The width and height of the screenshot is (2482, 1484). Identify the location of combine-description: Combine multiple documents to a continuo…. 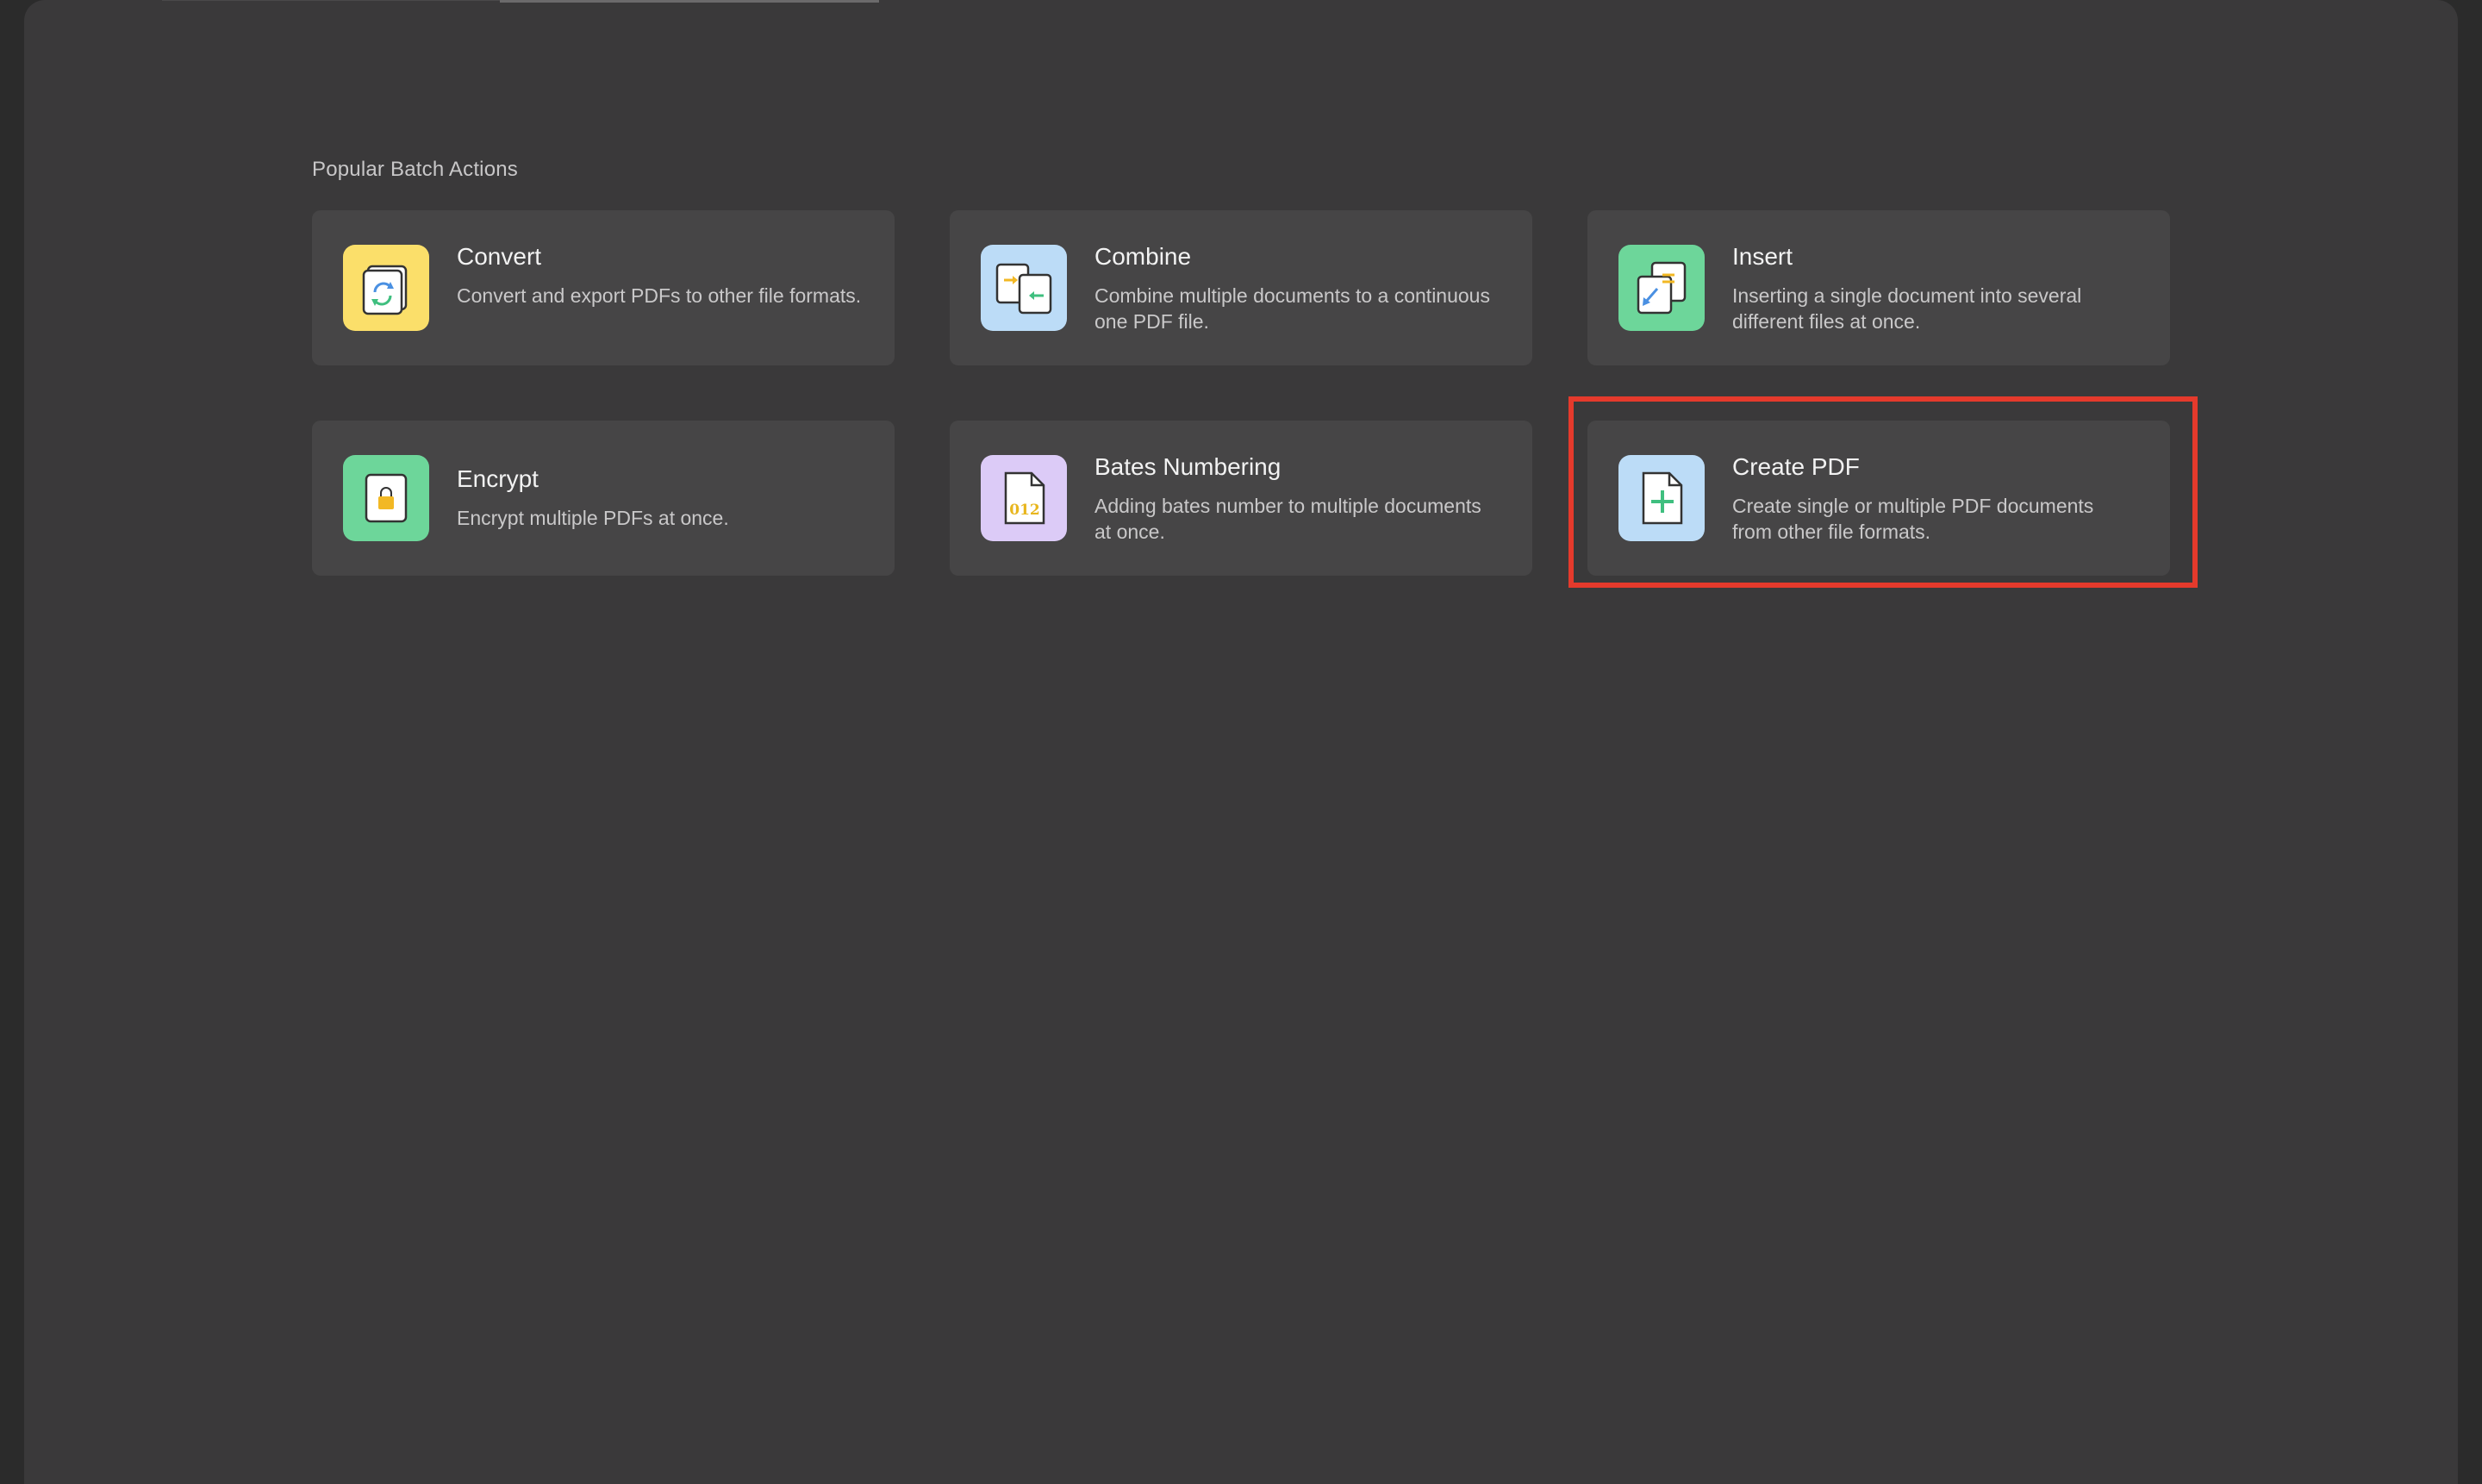
(1292, 308).